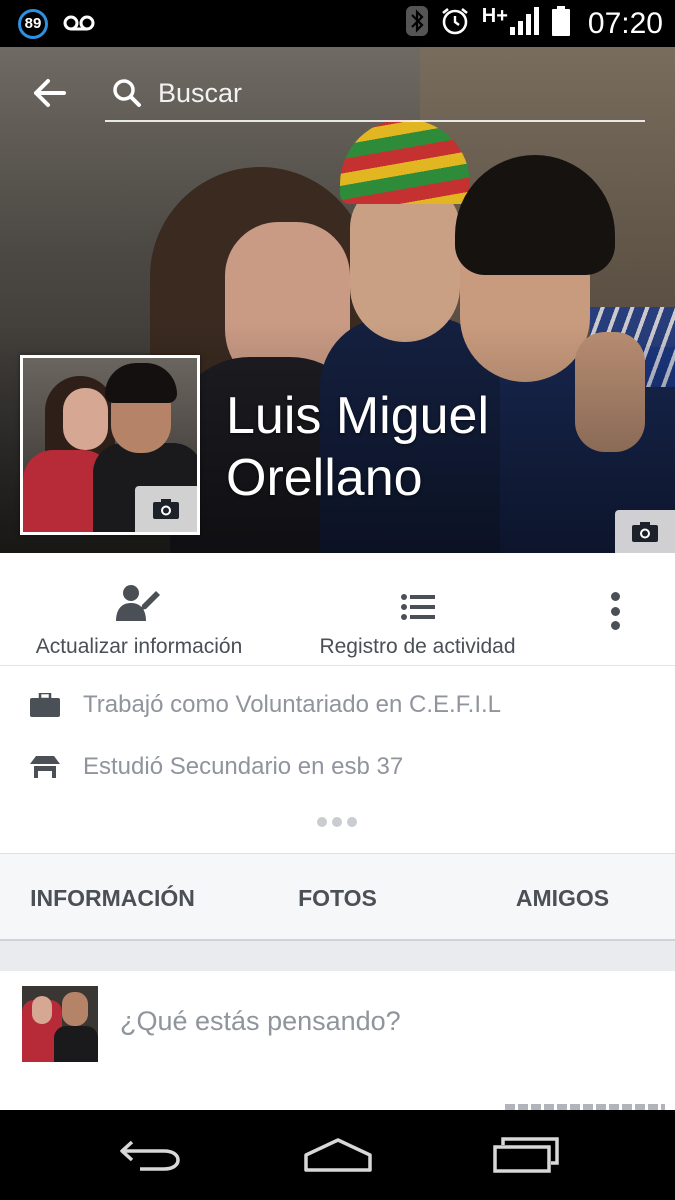 This screenshot has width=675, height=1200. Describe the element at coordinates (127, 95) in the screenshot. I see `search-icon` at that location.